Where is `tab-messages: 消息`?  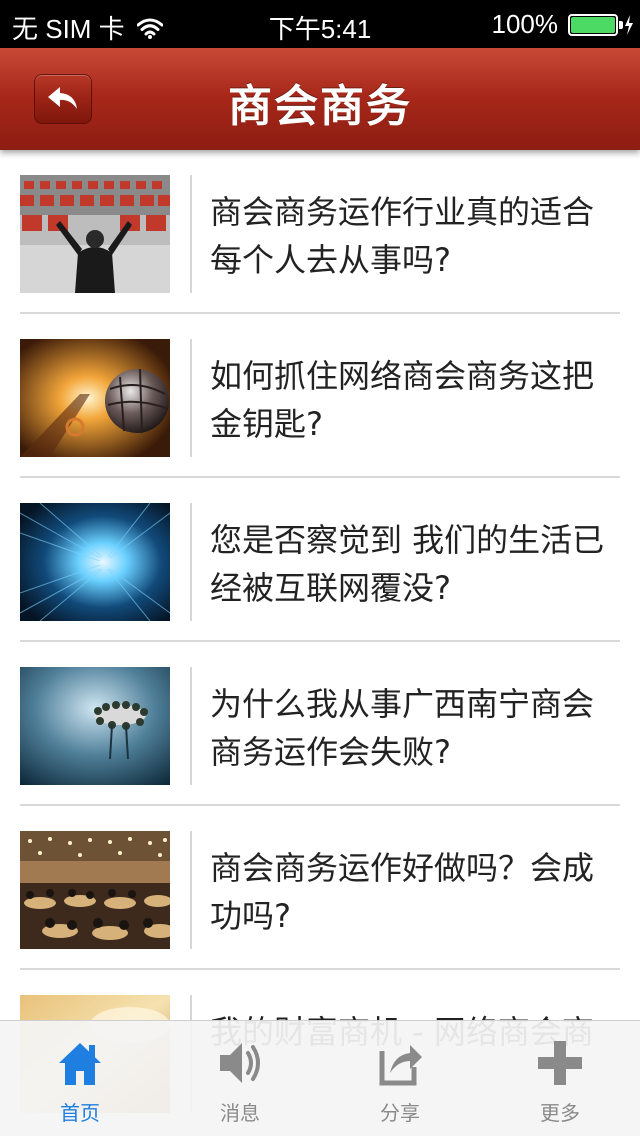 tab-messages: 消息 is located at coordinates (240, 1078).